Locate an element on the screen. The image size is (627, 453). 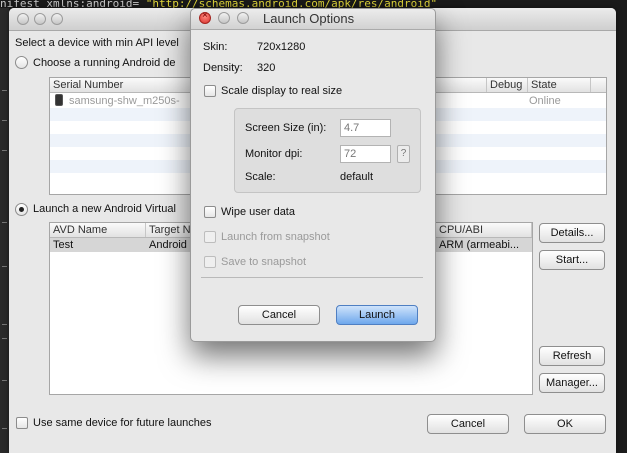
monitor-dpi-input: 72 is located at coordinates (365, 154).